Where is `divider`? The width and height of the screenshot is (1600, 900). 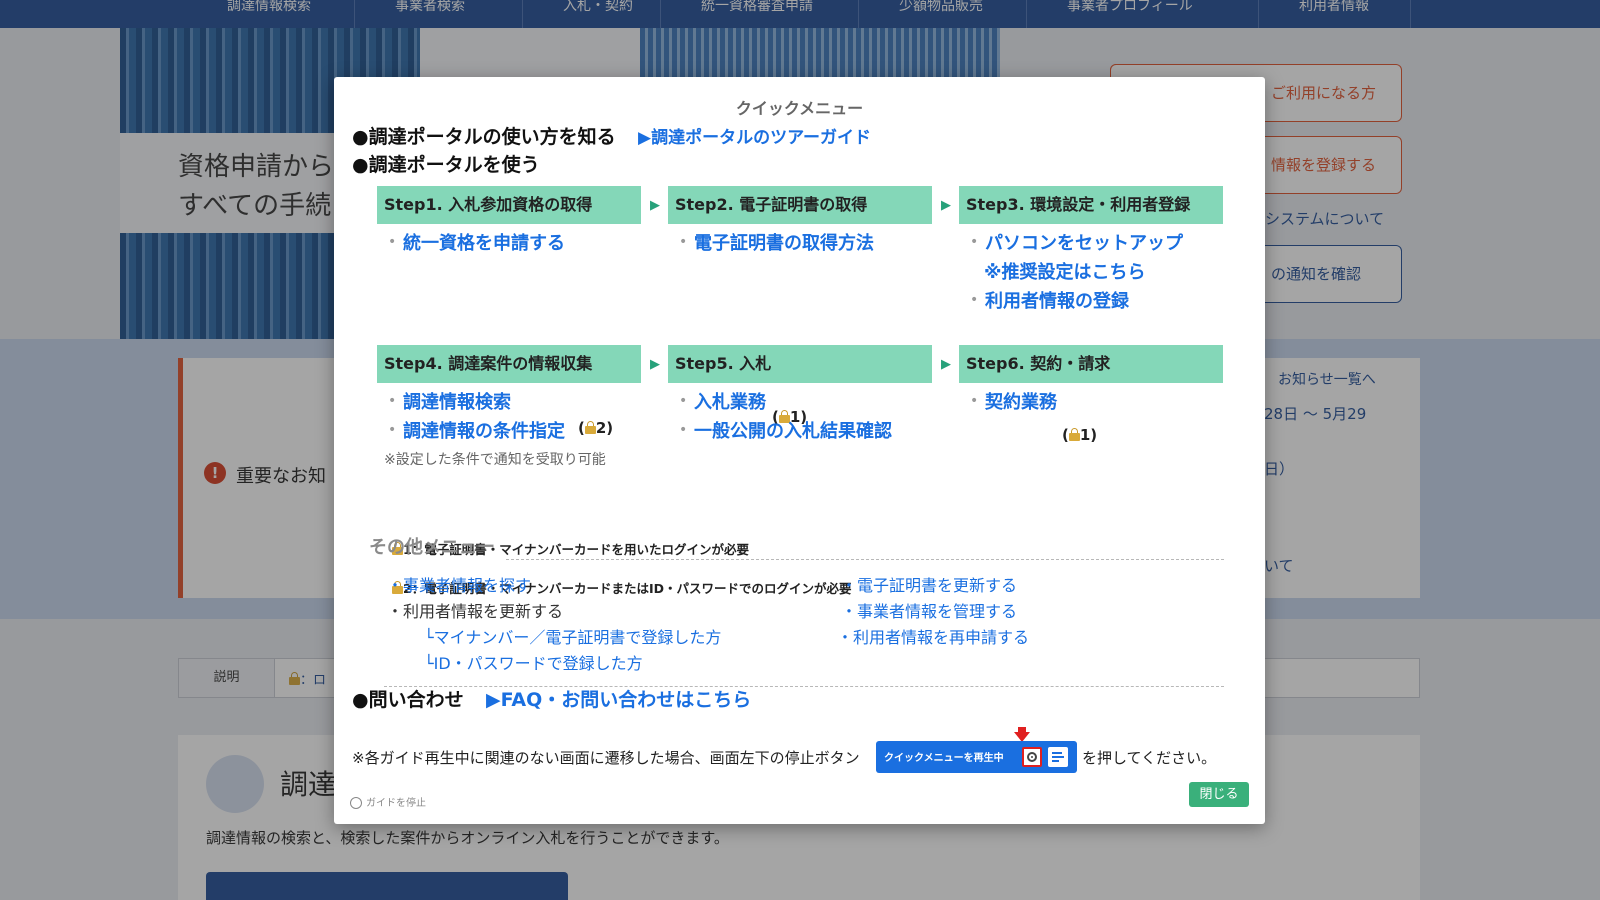 divider is located at coordinates (865, 559).